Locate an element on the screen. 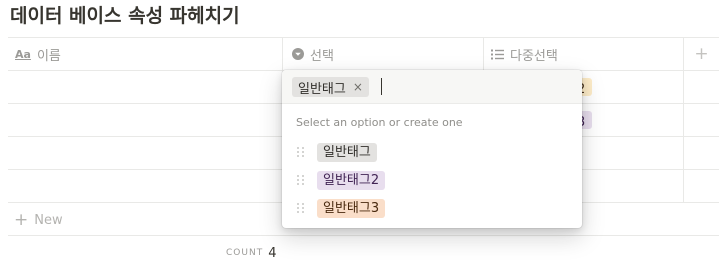  column-header-select: 선택 is located at coordinates (313, 54).